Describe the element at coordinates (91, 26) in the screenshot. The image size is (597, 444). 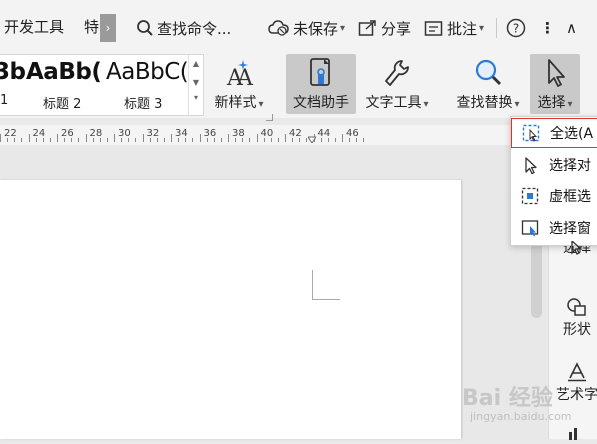
I see `tab-special: 特` at that location.